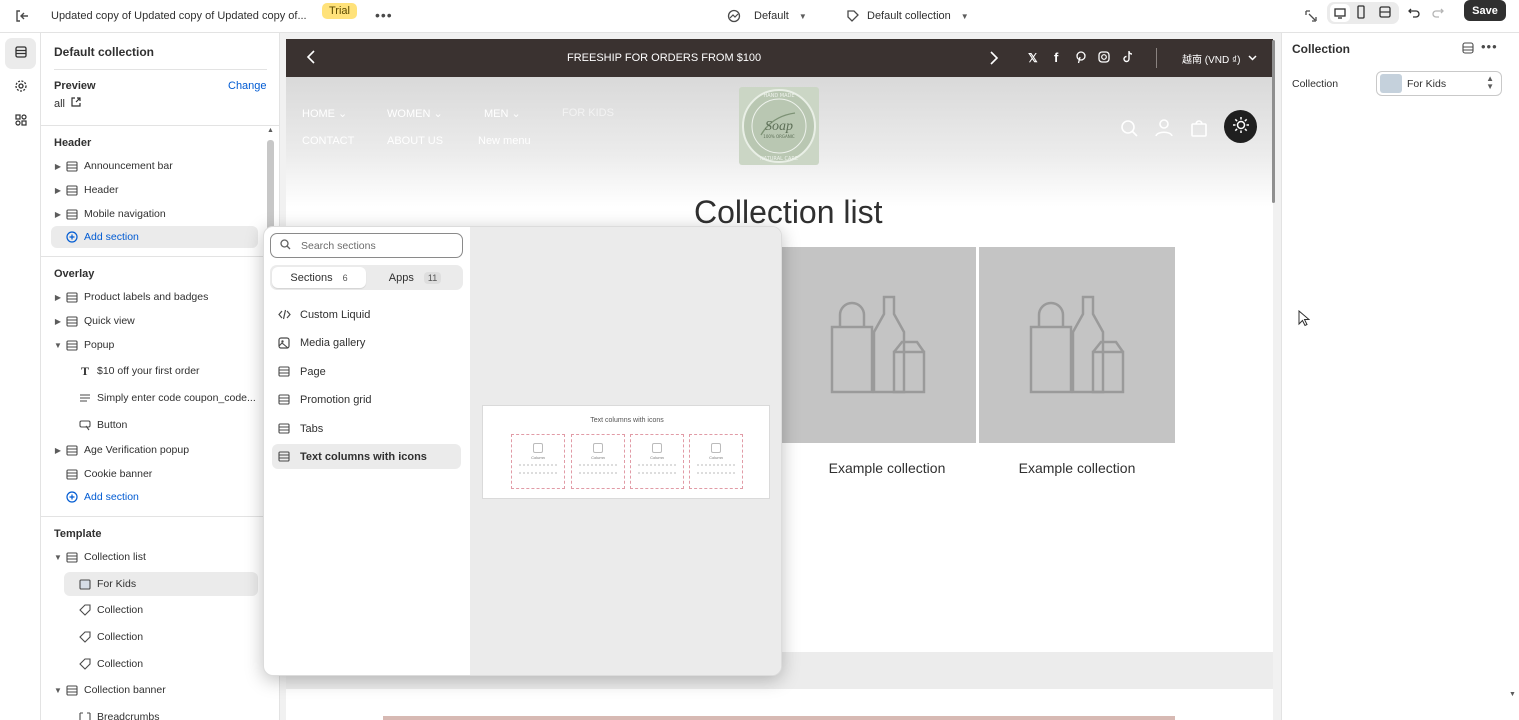 This screenshot has width=1519, height=720. Describe the element at coordinates (161, 425) in the screenshot. I see `block-popup-button: Button` at that location.